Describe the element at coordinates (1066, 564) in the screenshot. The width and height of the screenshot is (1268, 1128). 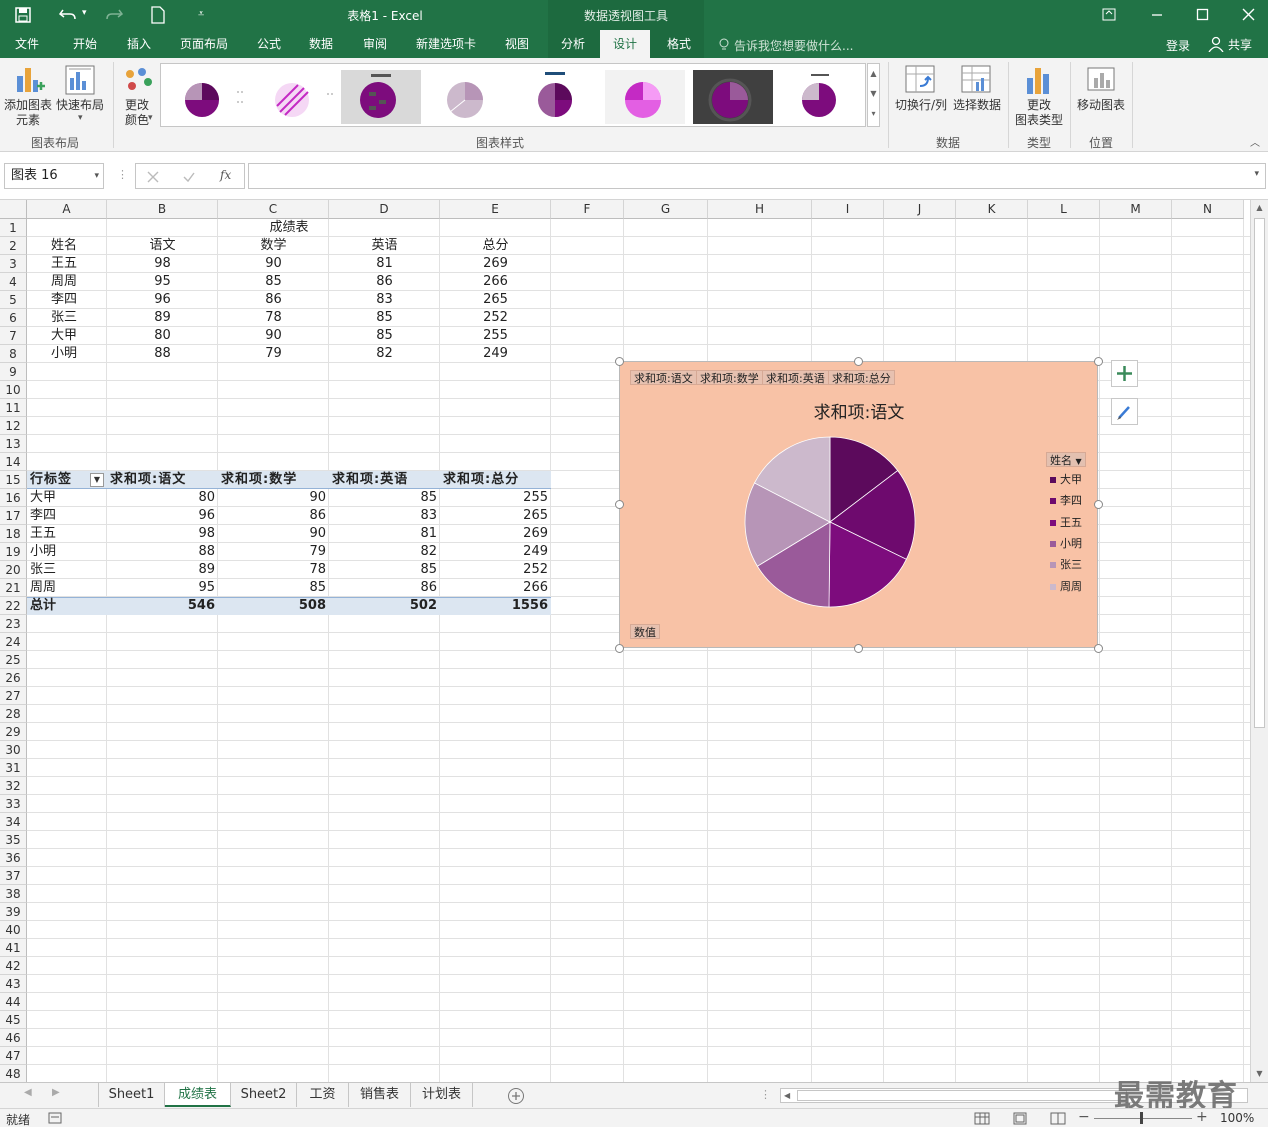
I see `legend-item: 张三` at that location.